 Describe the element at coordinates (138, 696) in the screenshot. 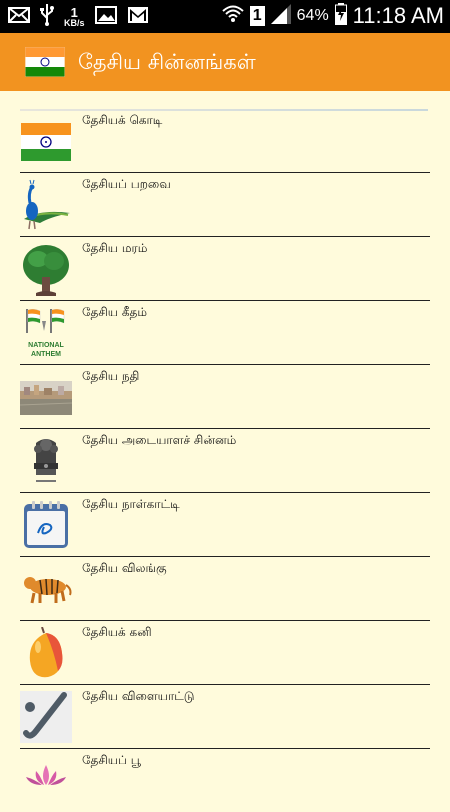

I see `list-item-label: தேசிய விளையாட்டு` at that location.